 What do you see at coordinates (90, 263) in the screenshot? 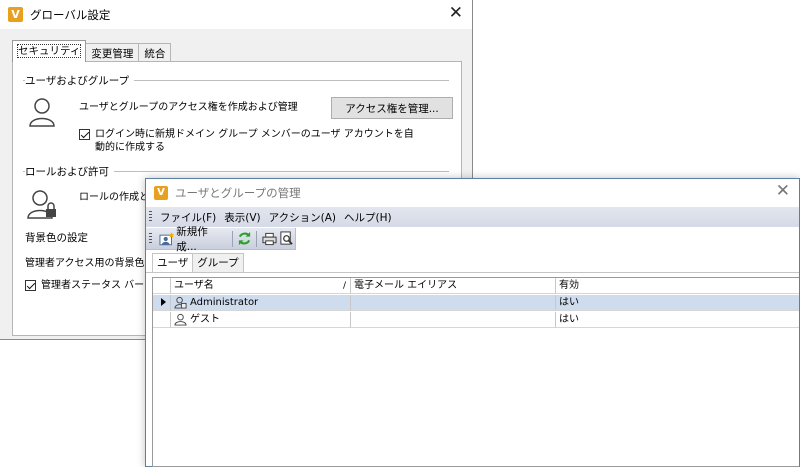
I see `background-description: 管理者アクセス用の背景色を` at bounding box center [90, 263].